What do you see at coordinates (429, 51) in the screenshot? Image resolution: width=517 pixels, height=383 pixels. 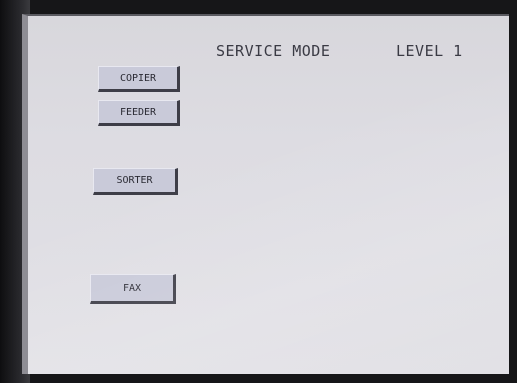 I see `level-indicator: LEVEL 1` at bounding box center [429, 51].